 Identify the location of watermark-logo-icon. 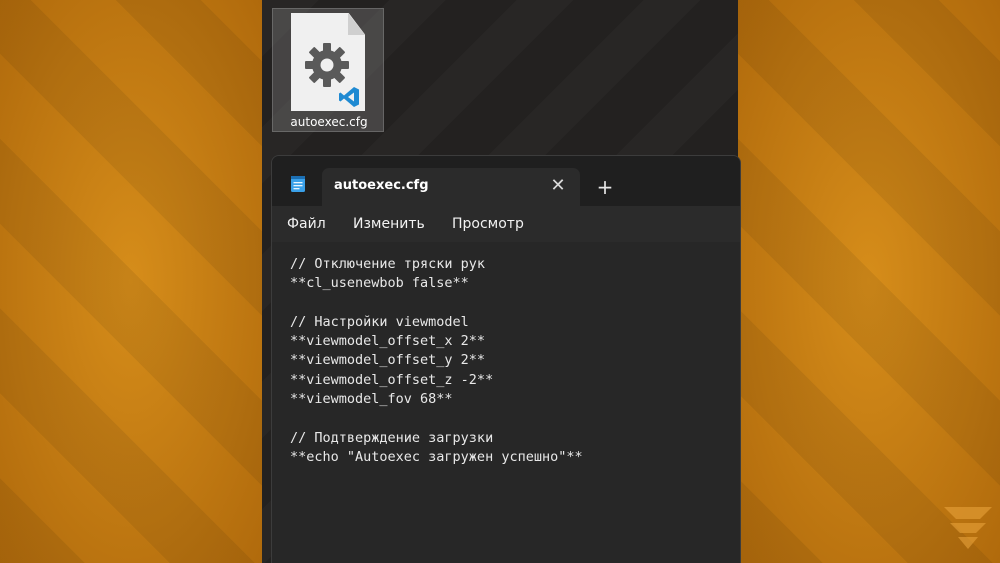
(968, 528).